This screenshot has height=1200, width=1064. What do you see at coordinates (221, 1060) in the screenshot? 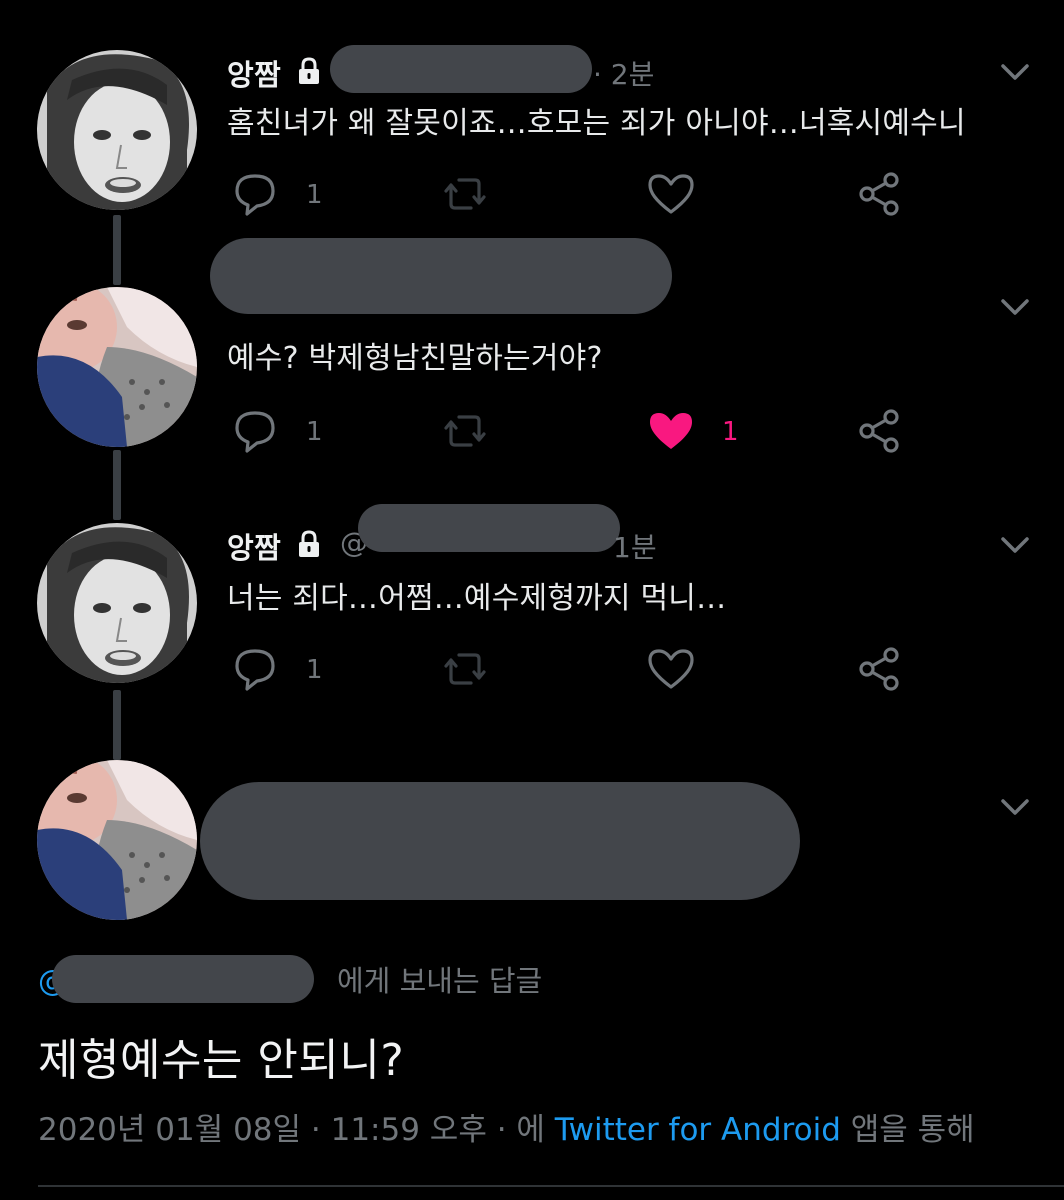
I see `main-tweet-text: 제형예수는 안되니?` at bounding box center [221, 1060].